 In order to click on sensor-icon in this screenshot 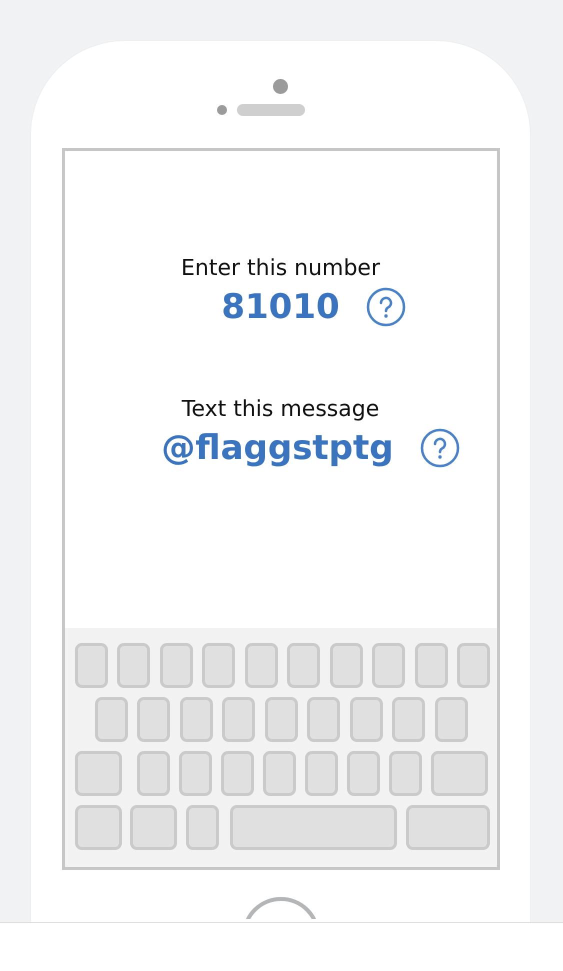, I will do `click(221, 110)`.